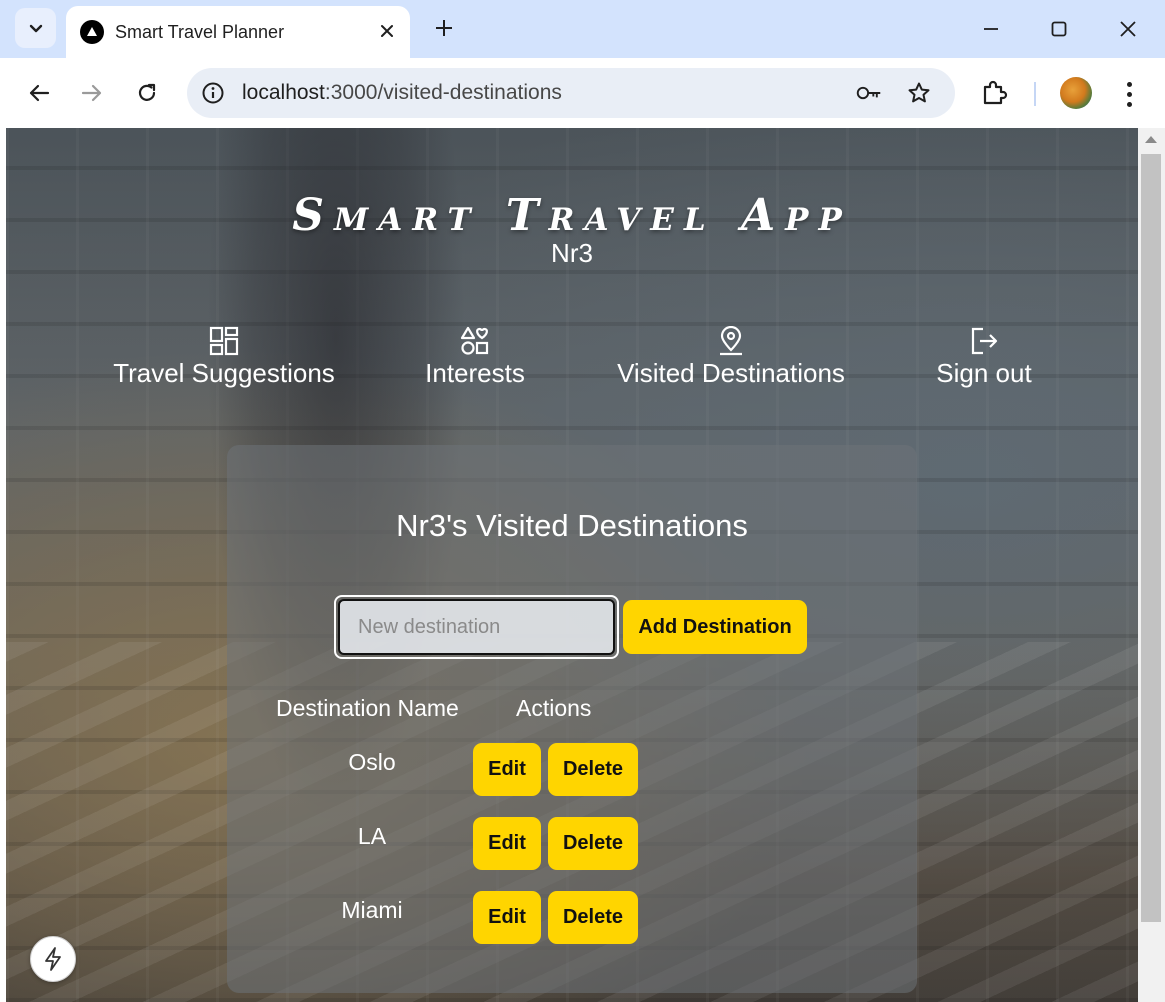 The width and height of the screenshot is (1165, 1002). I want to click on nav-travel-suggestions: Travel Suggestions, so click(224, 357).